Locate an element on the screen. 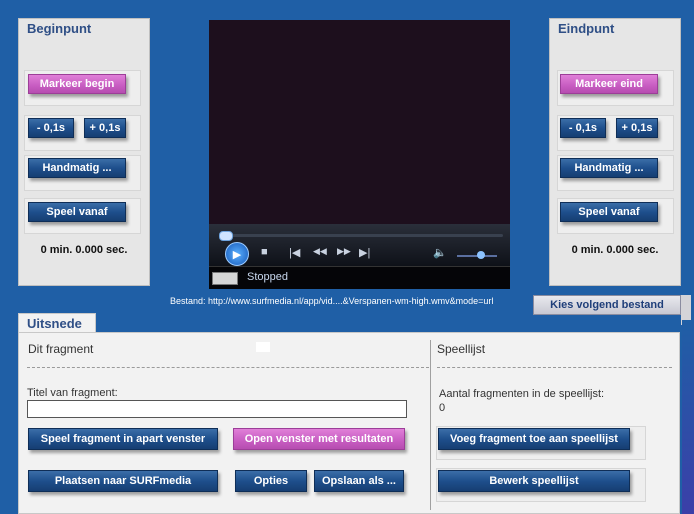  end-minus-button: - 0,1s is located at coordinates (583, 128).